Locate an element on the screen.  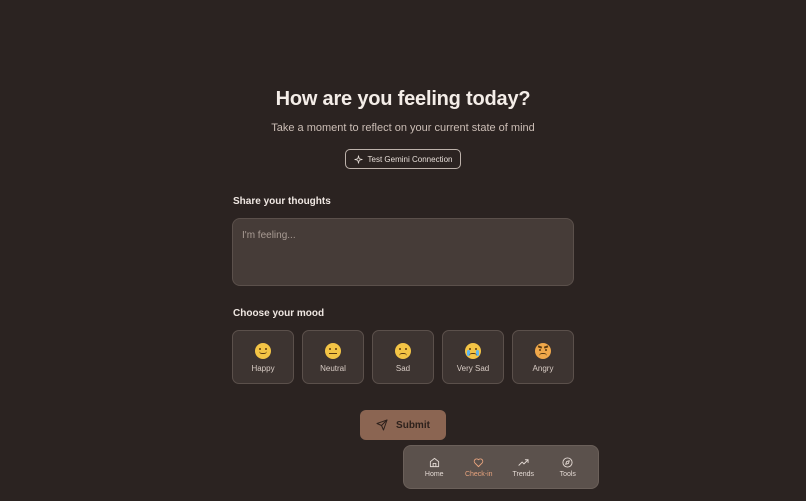
bottom-nav: Home Check-in Trends Tools is located at coordinates (501, 467).